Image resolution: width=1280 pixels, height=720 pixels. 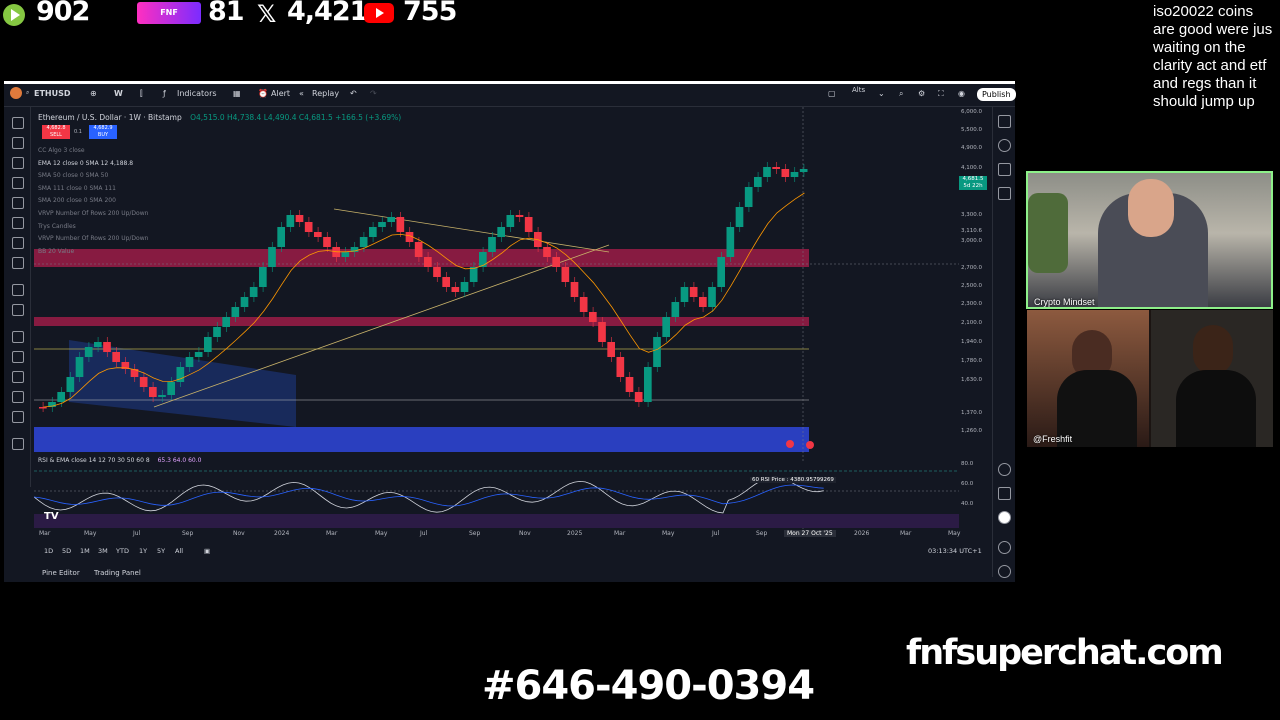 What do you see at coordinates (280, 93) in the screenshot?
I see `alert-button: Alert` at bounding box center [280, 93].